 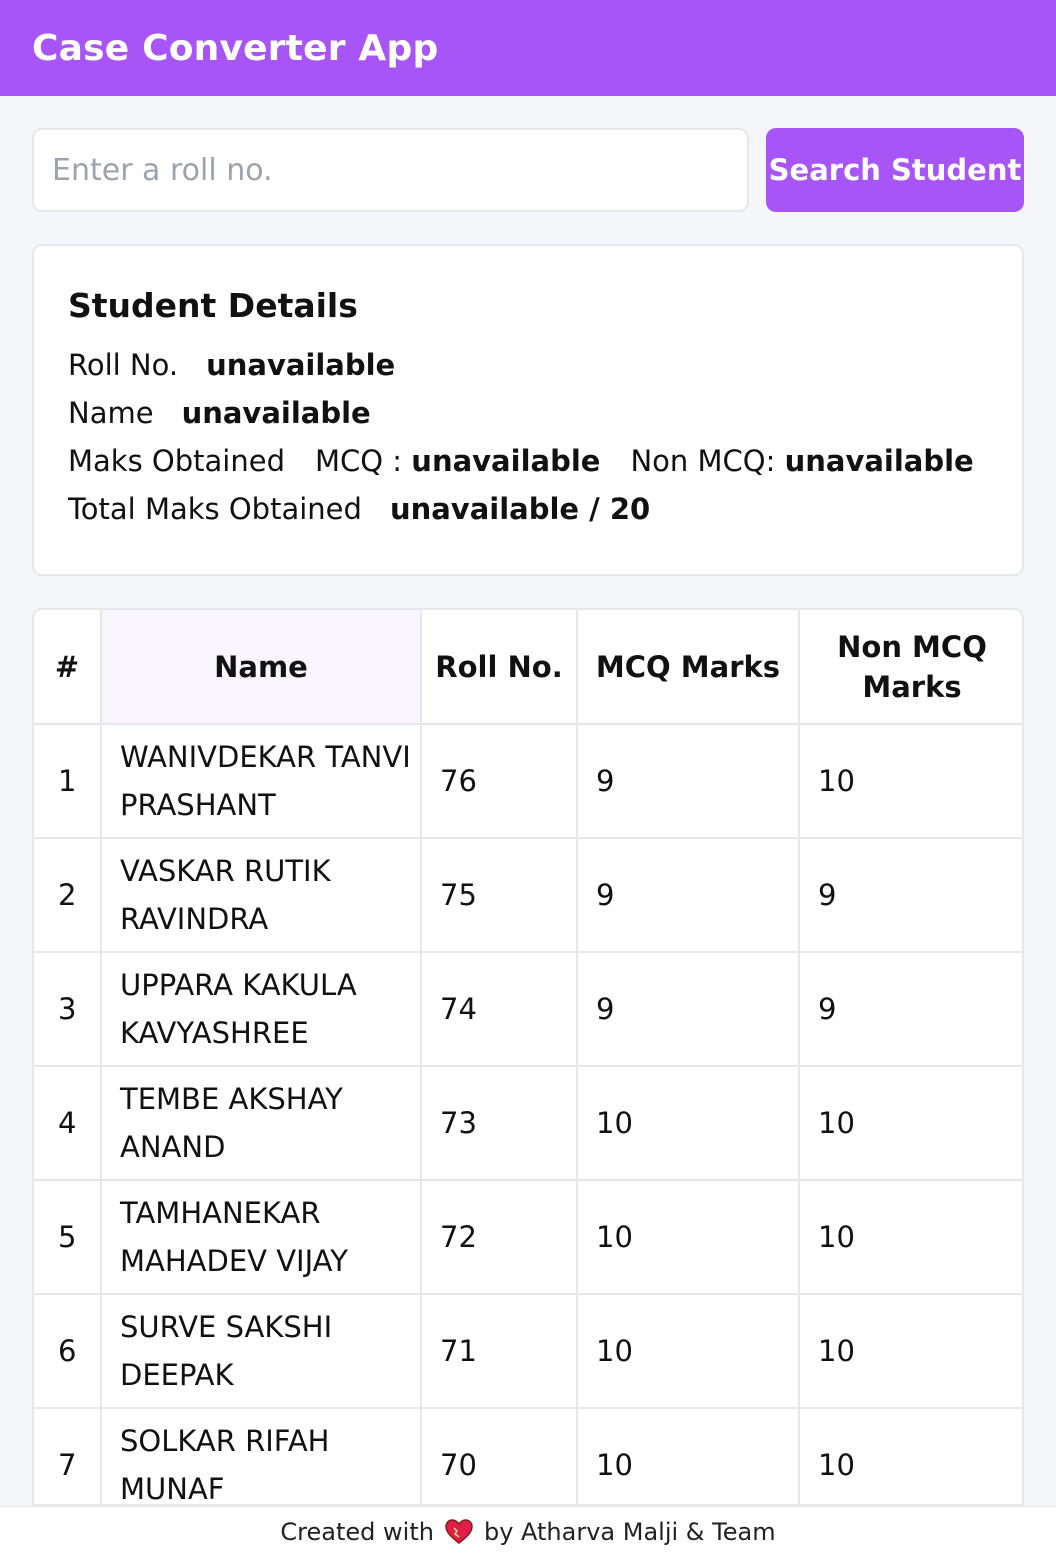 I want to click on column-header-roll: Roll No., so click(x=499, y=667).